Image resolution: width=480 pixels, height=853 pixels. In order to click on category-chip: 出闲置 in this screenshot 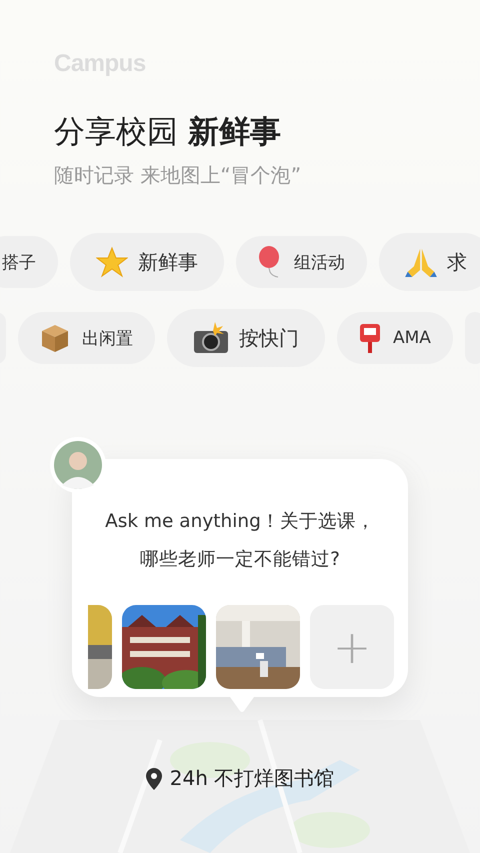, I will do `click(86, 338)`.